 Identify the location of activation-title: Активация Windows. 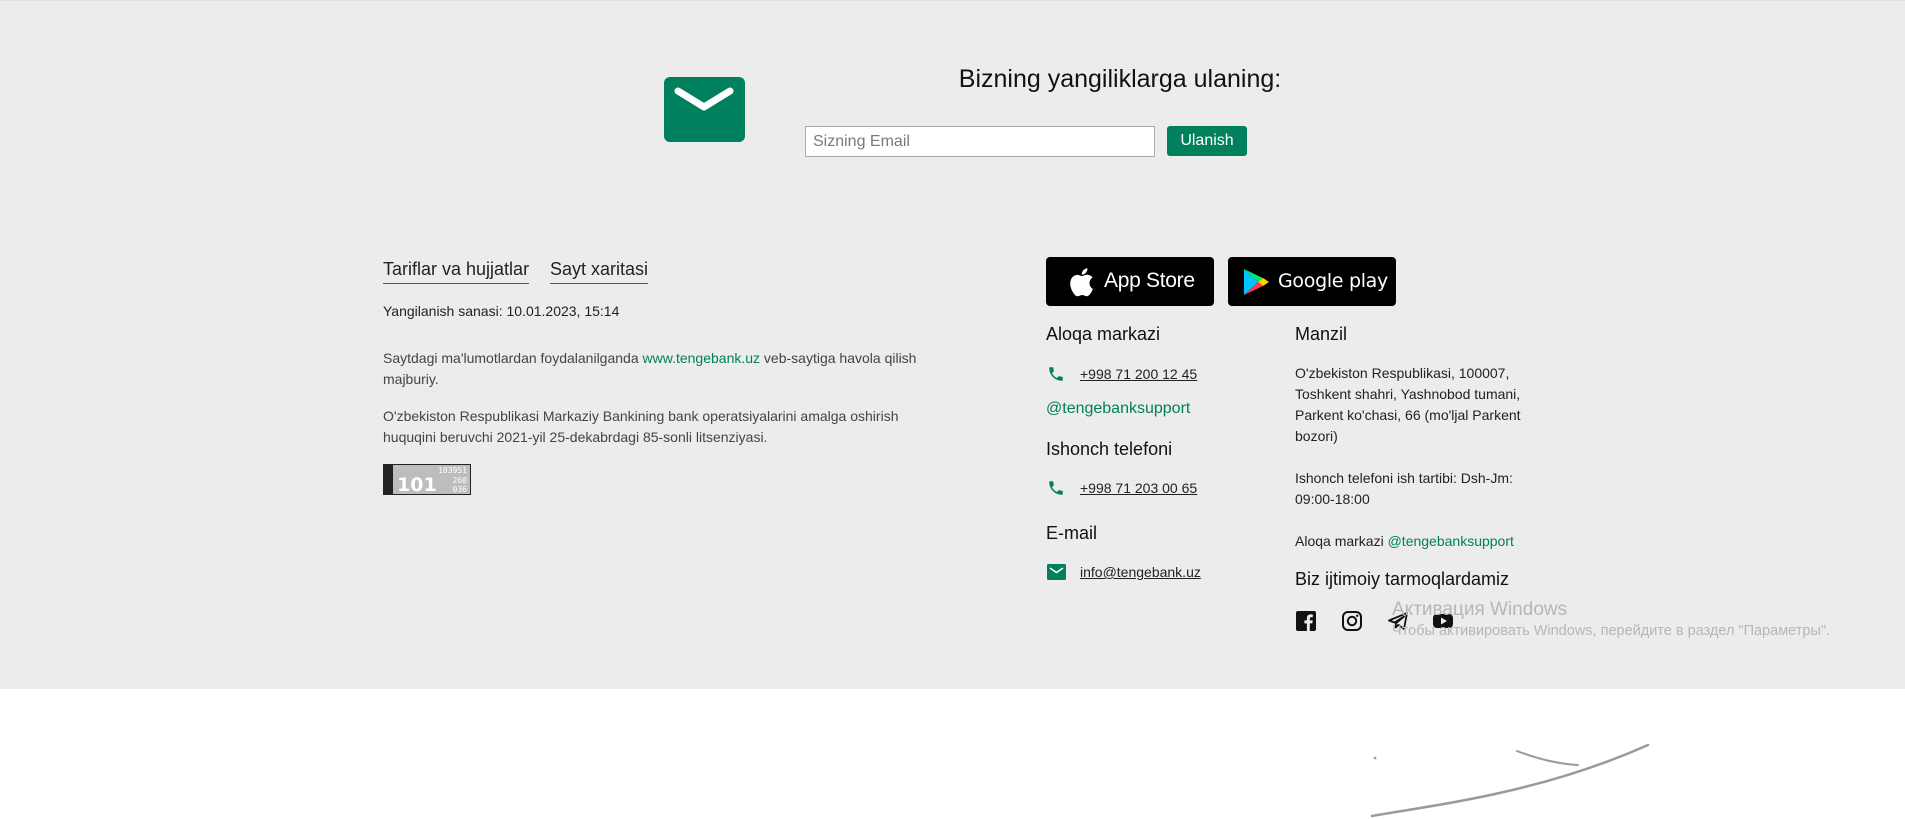
(1480, 609).